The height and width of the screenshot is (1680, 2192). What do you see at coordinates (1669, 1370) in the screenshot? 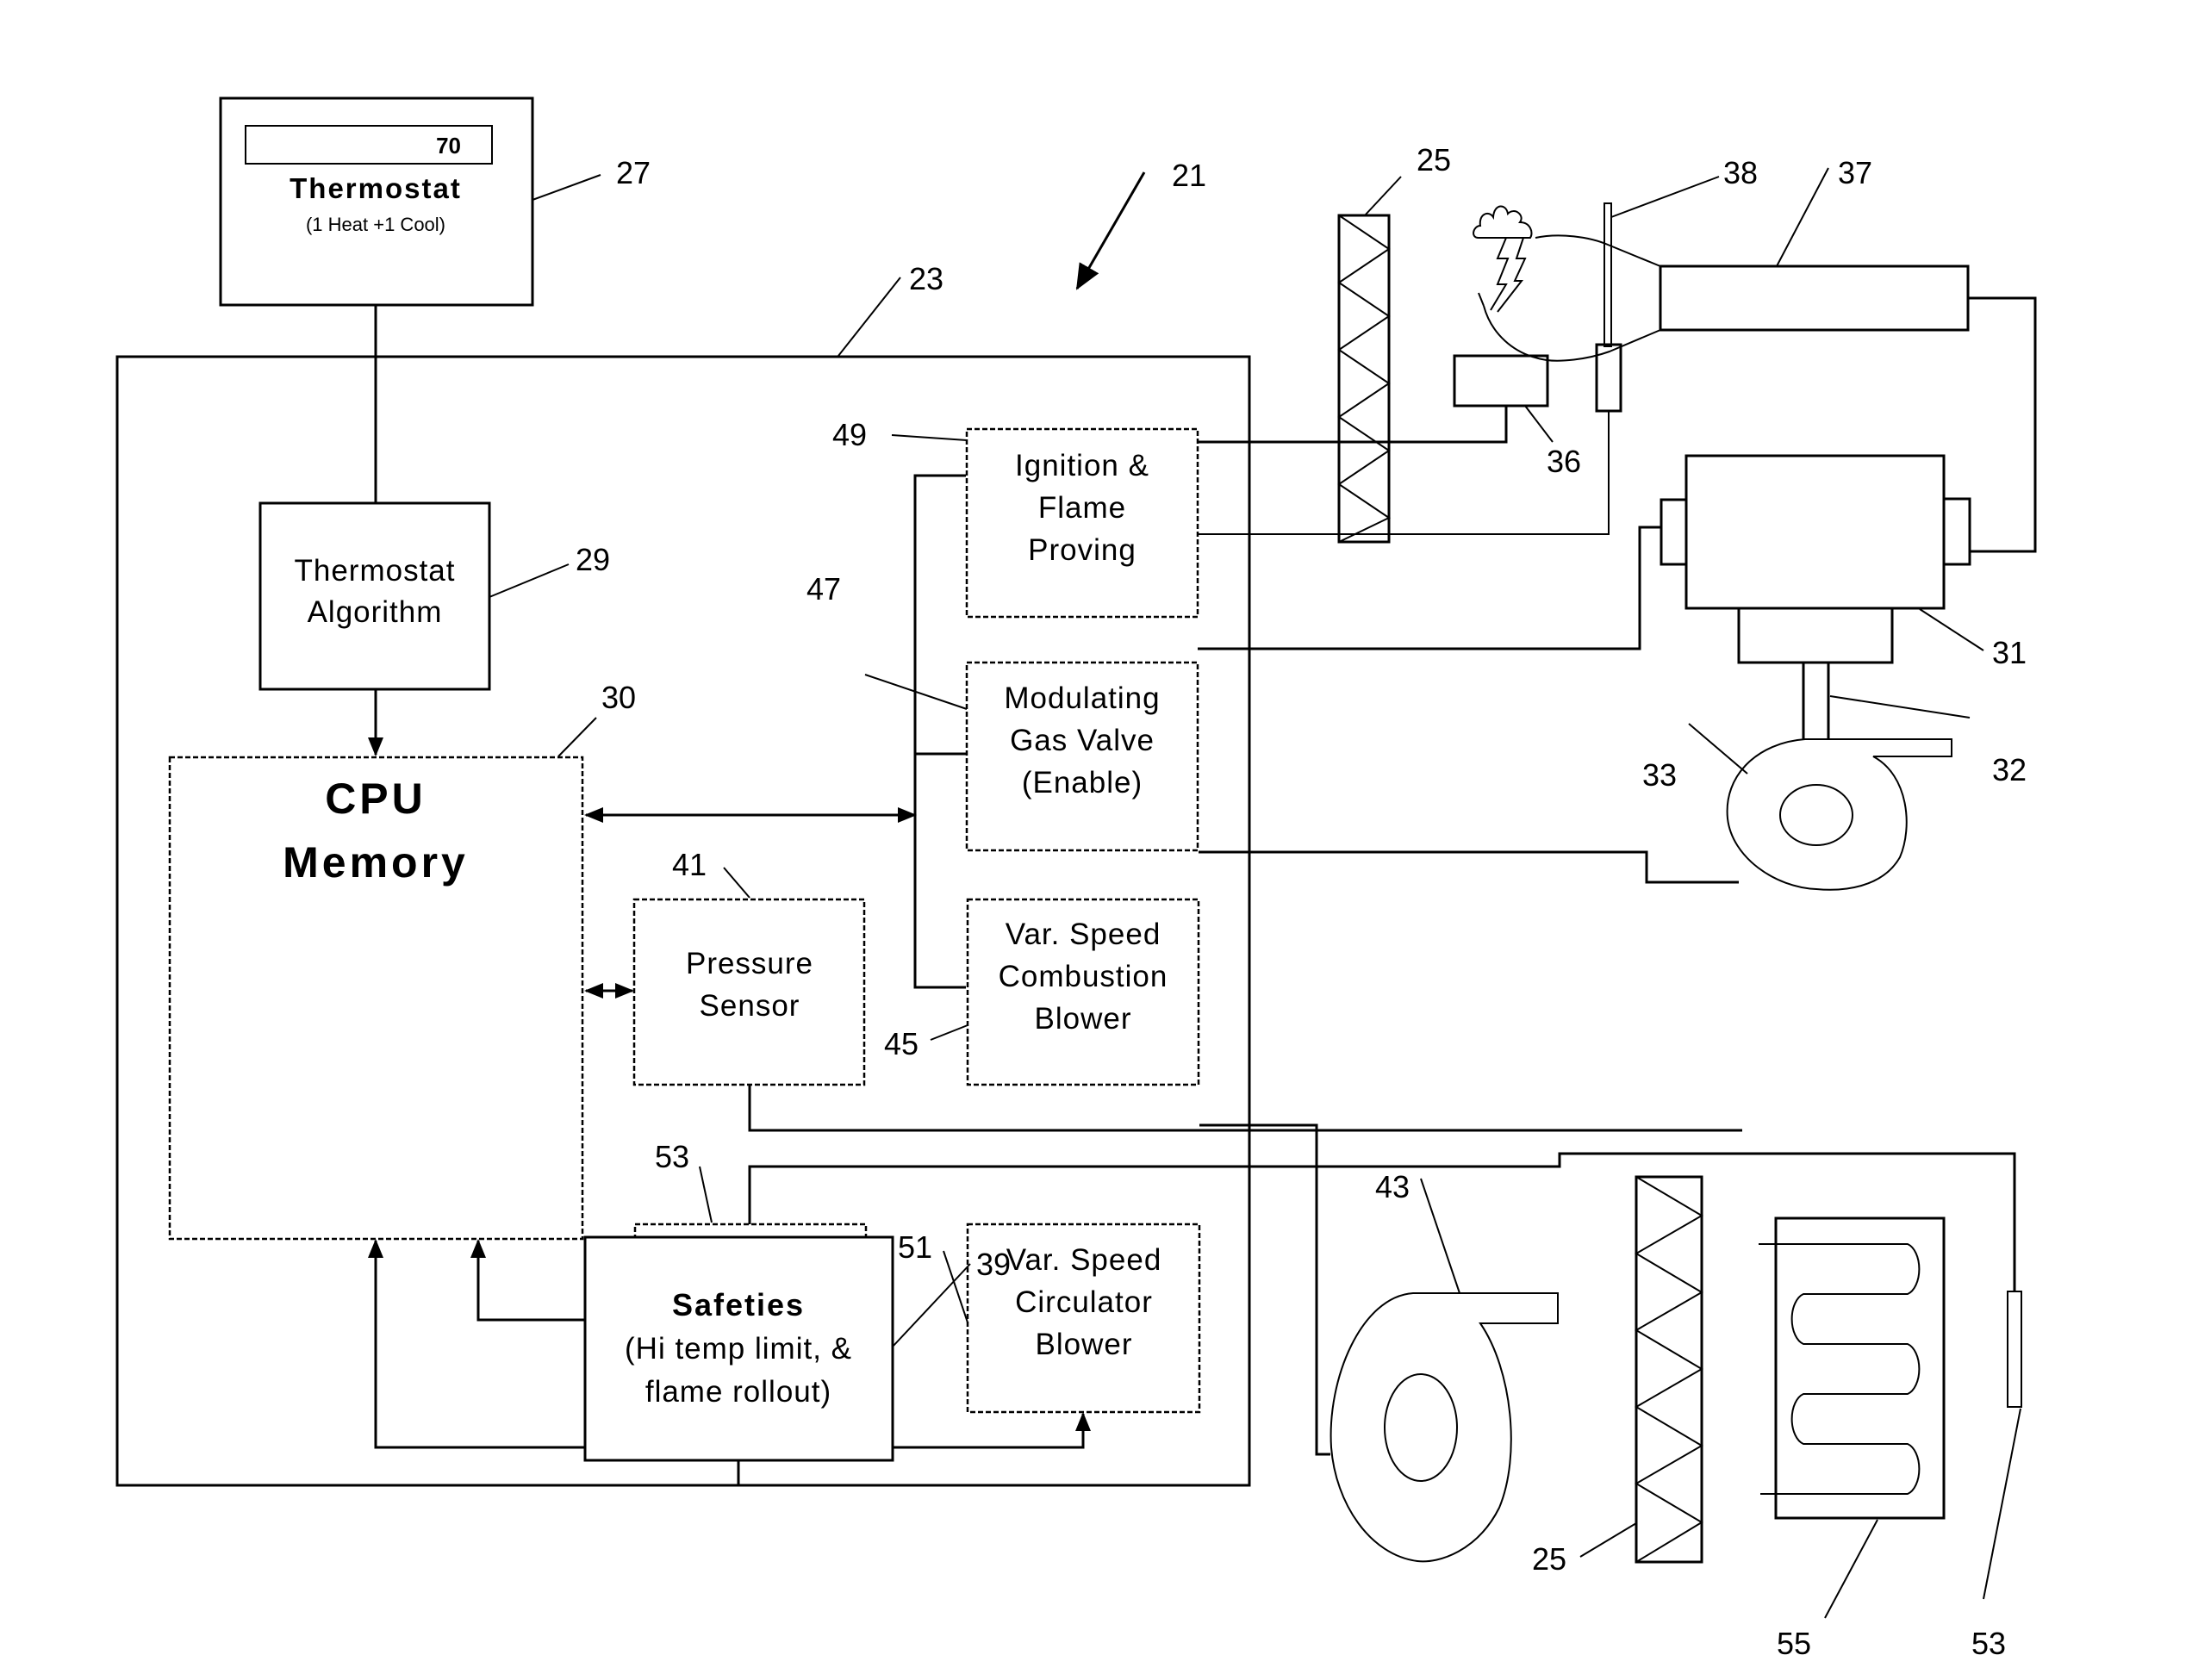
I see `filter-bottom-pleats` at bounding box center [1669, 1370].